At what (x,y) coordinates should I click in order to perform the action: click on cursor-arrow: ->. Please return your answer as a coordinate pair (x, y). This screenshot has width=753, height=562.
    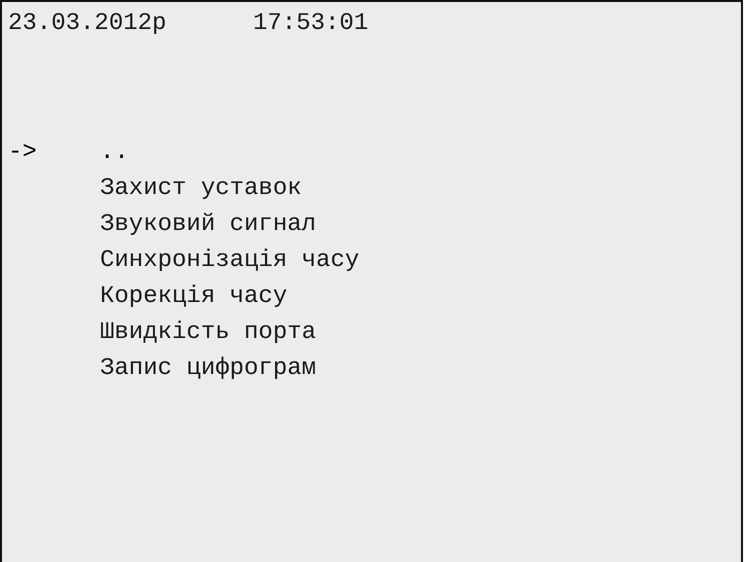
    Looking at the image, I should click on (22, 152).